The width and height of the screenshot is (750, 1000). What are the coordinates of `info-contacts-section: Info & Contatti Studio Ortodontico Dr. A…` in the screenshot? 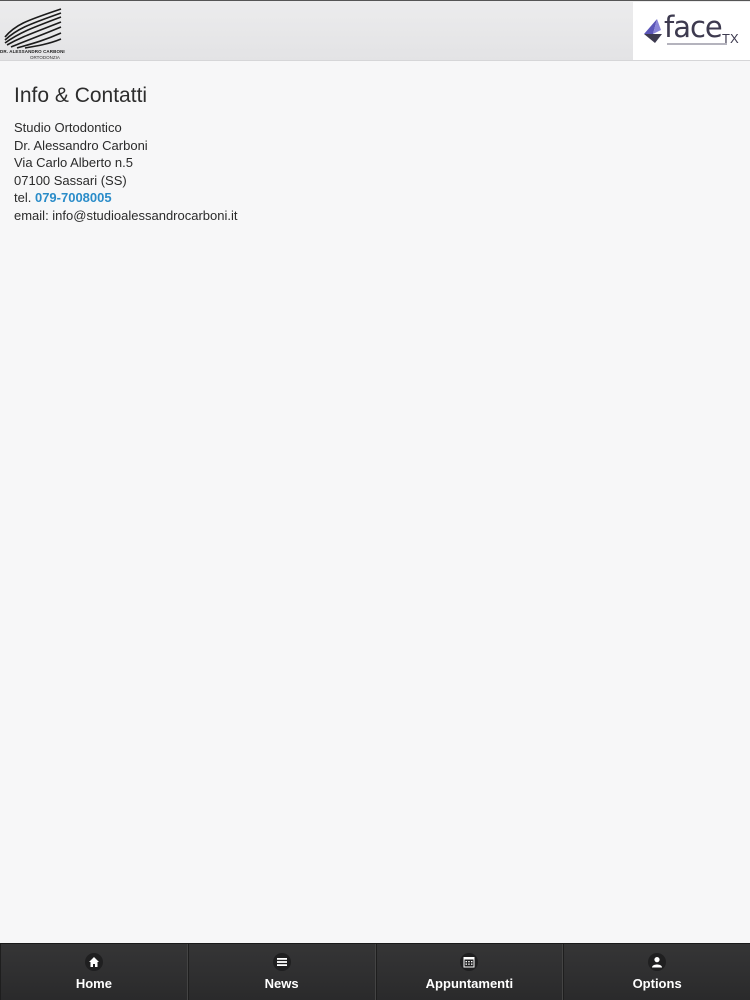 It's located at (364, 154).